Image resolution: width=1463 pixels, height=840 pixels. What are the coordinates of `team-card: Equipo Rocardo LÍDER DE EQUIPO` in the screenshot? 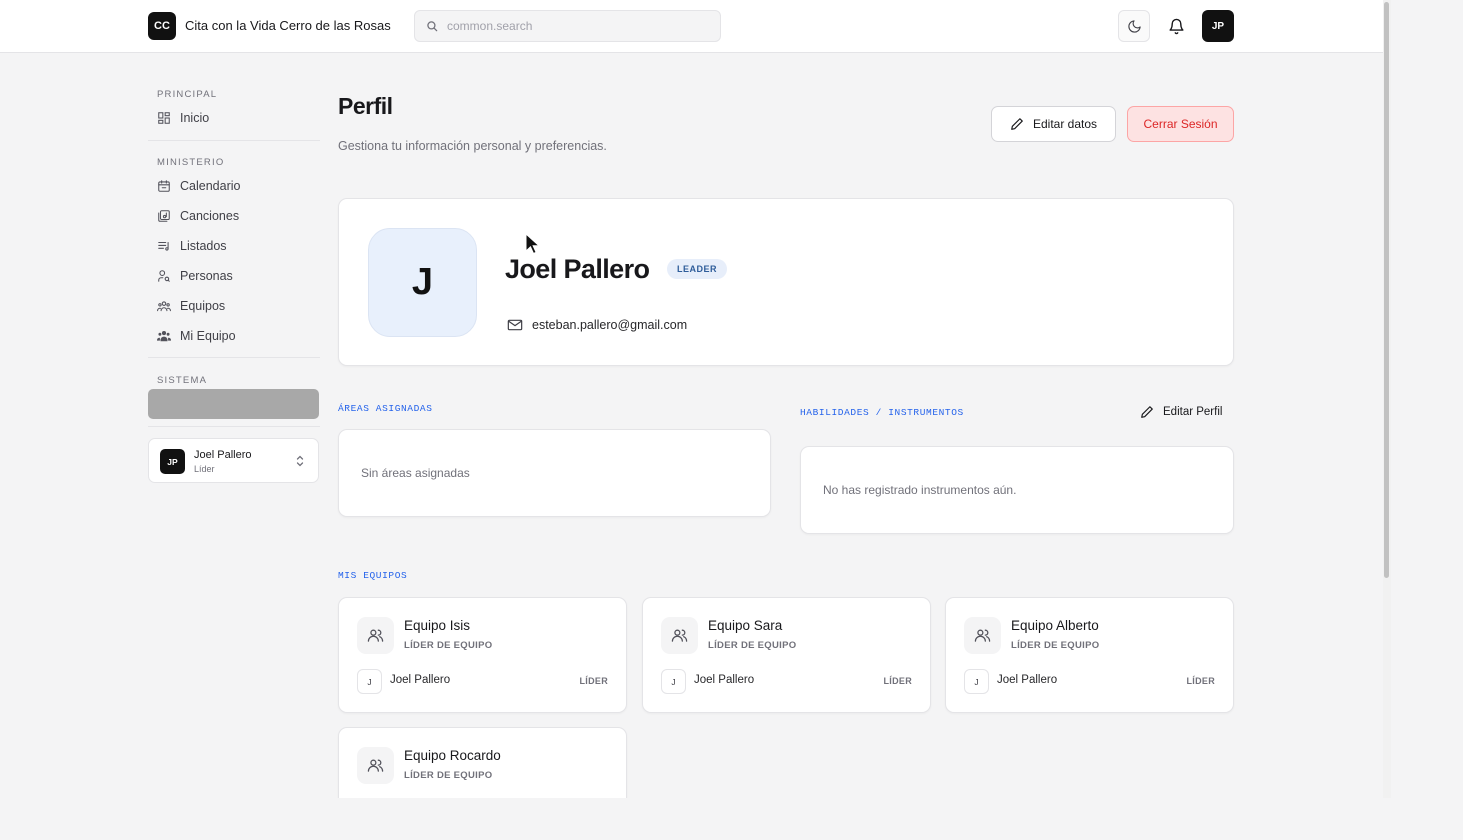 It's located at (482, 762).